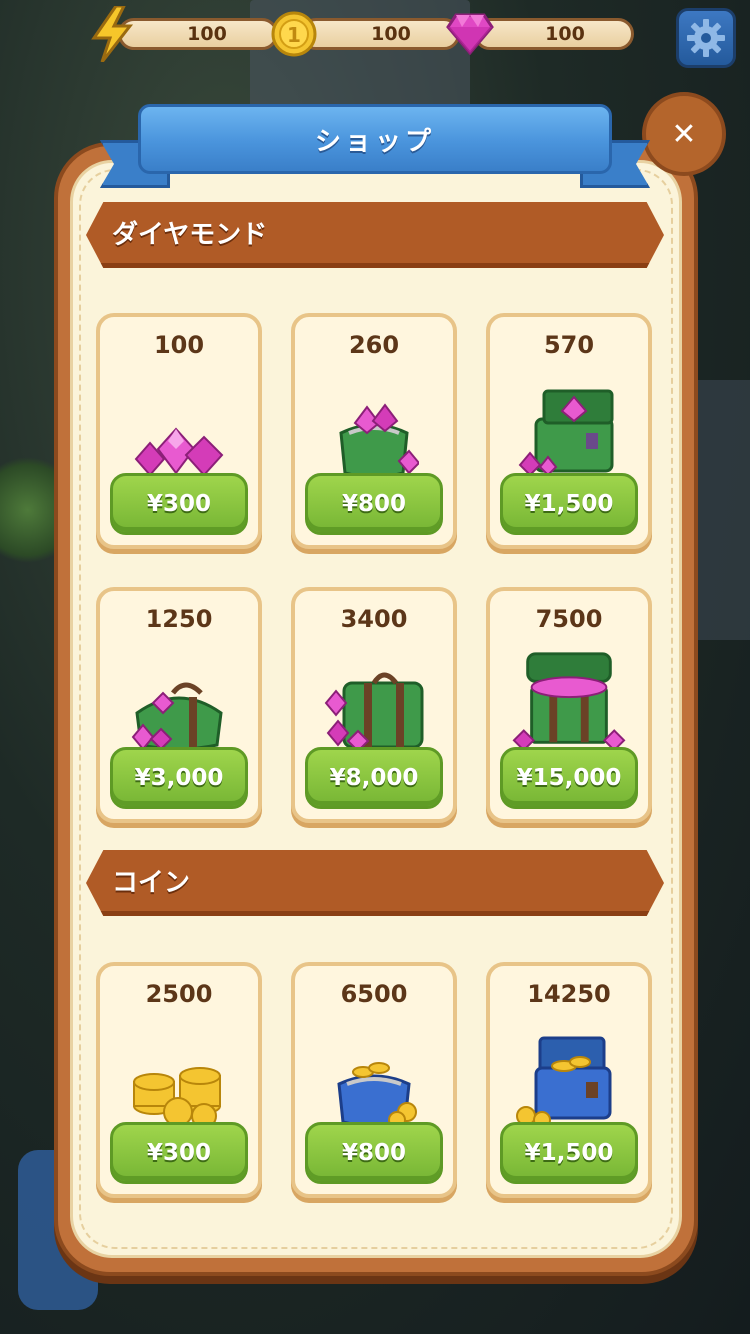 The height and width of the screenshot is (1334, 750). Describe the element at coordinates (569, 345) in the screenshot. I see `item-amount: 570` at that location.